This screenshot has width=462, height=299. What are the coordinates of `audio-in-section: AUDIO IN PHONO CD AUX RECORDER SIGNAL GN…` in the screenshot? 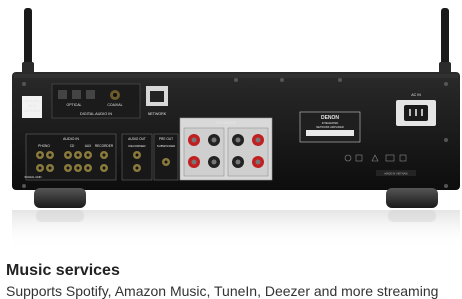 It's located at (70, 157).